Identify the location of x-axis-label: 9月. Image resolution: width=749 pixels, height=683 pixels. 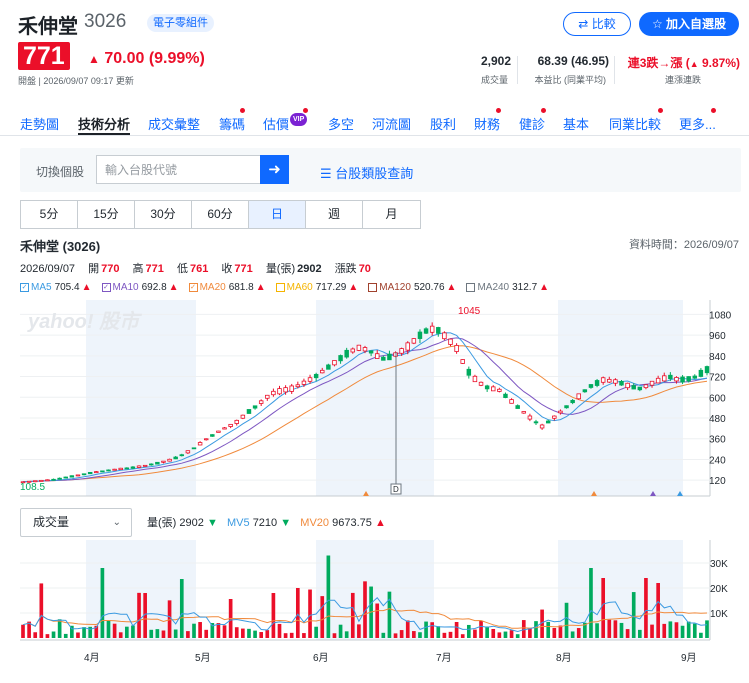
(689, 658).